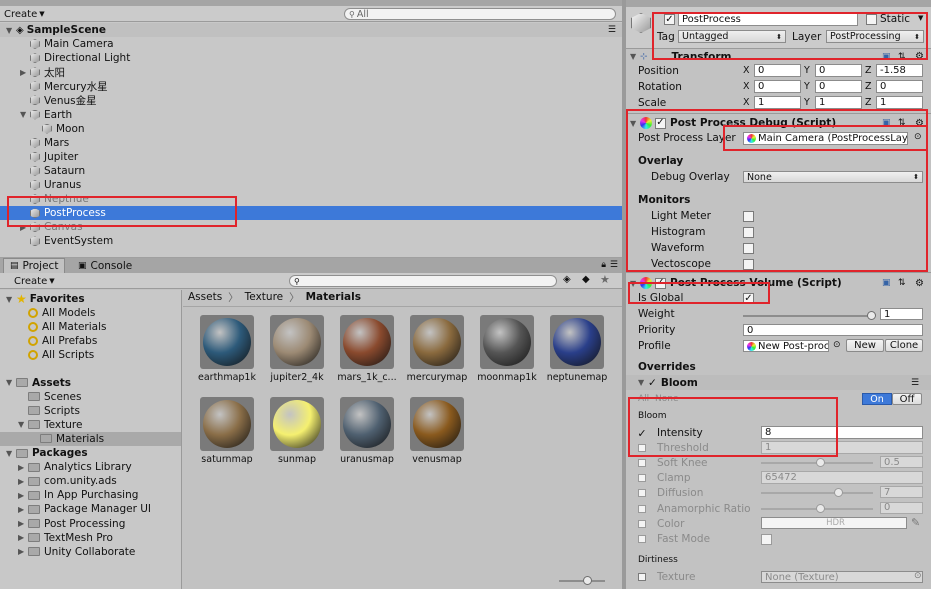 The height and width of the screenshot is (589, 931). I want to click on weight-slider-knob, so click(871, 315).